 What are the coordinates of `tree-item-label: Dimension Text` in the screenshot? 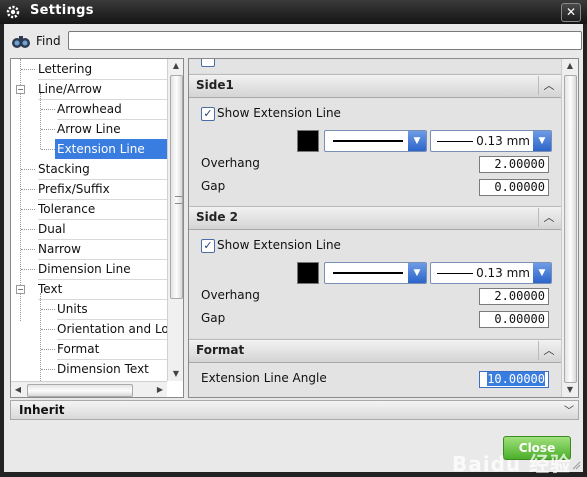 It's located at (103, 369).